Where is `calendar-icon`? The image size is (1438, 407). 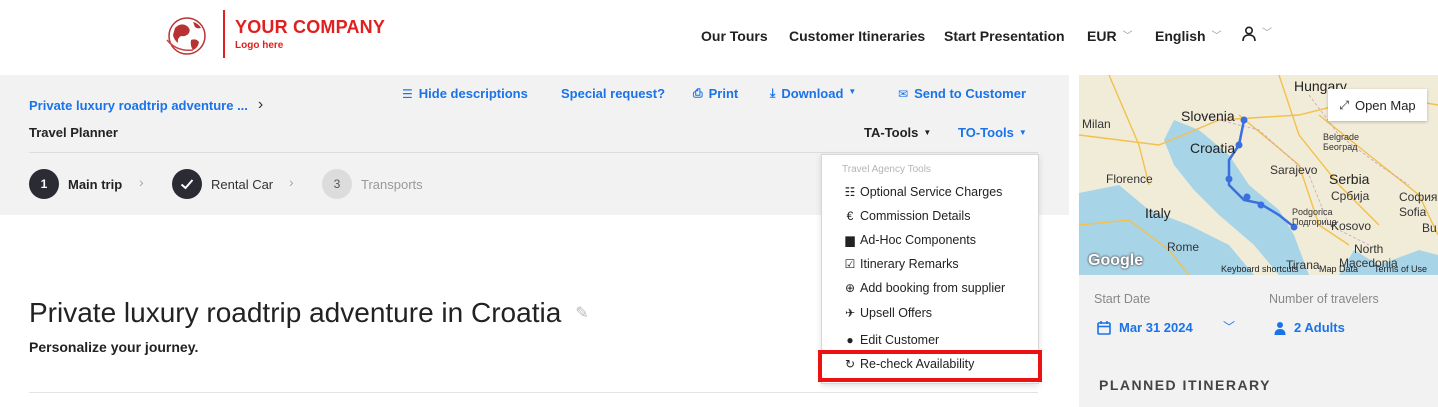
calendar-icon is located at coordinates (1104, 328).